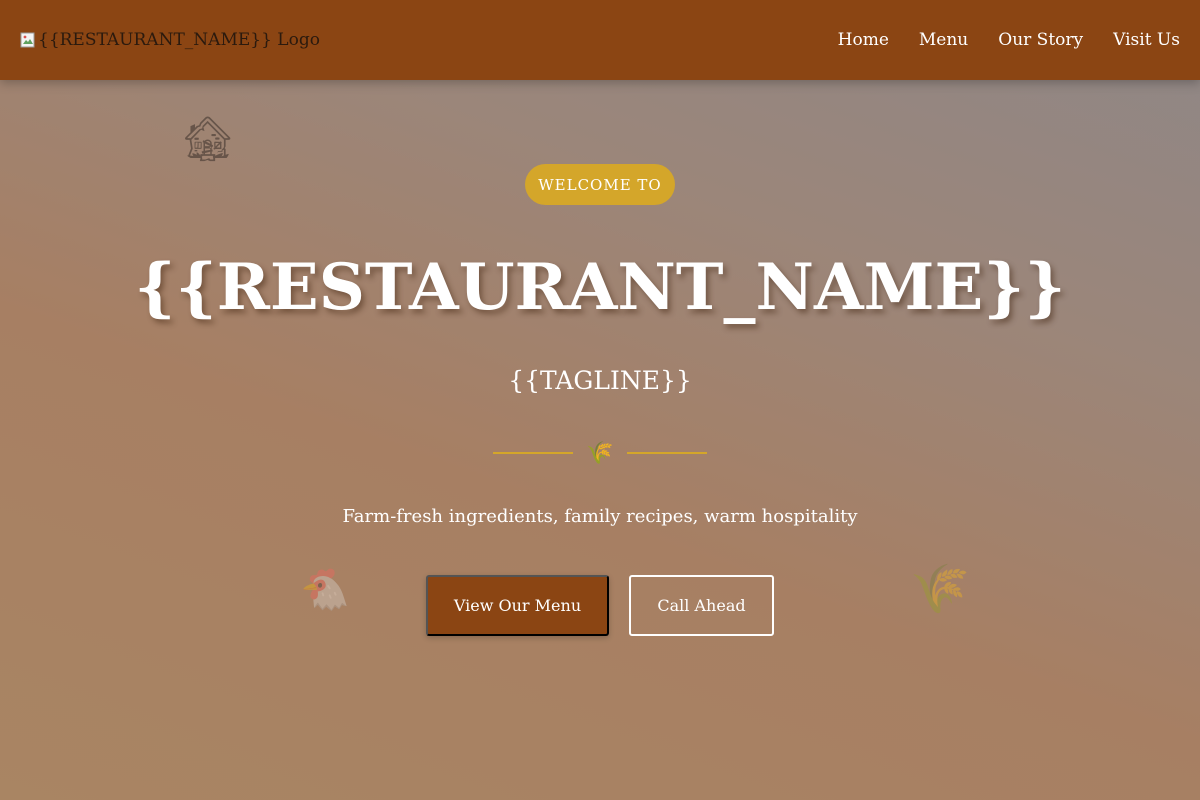  What do you see at coordinates (667, 453) in the screenshot?
I see `divider-line-right` at bounding box center [667, 453].